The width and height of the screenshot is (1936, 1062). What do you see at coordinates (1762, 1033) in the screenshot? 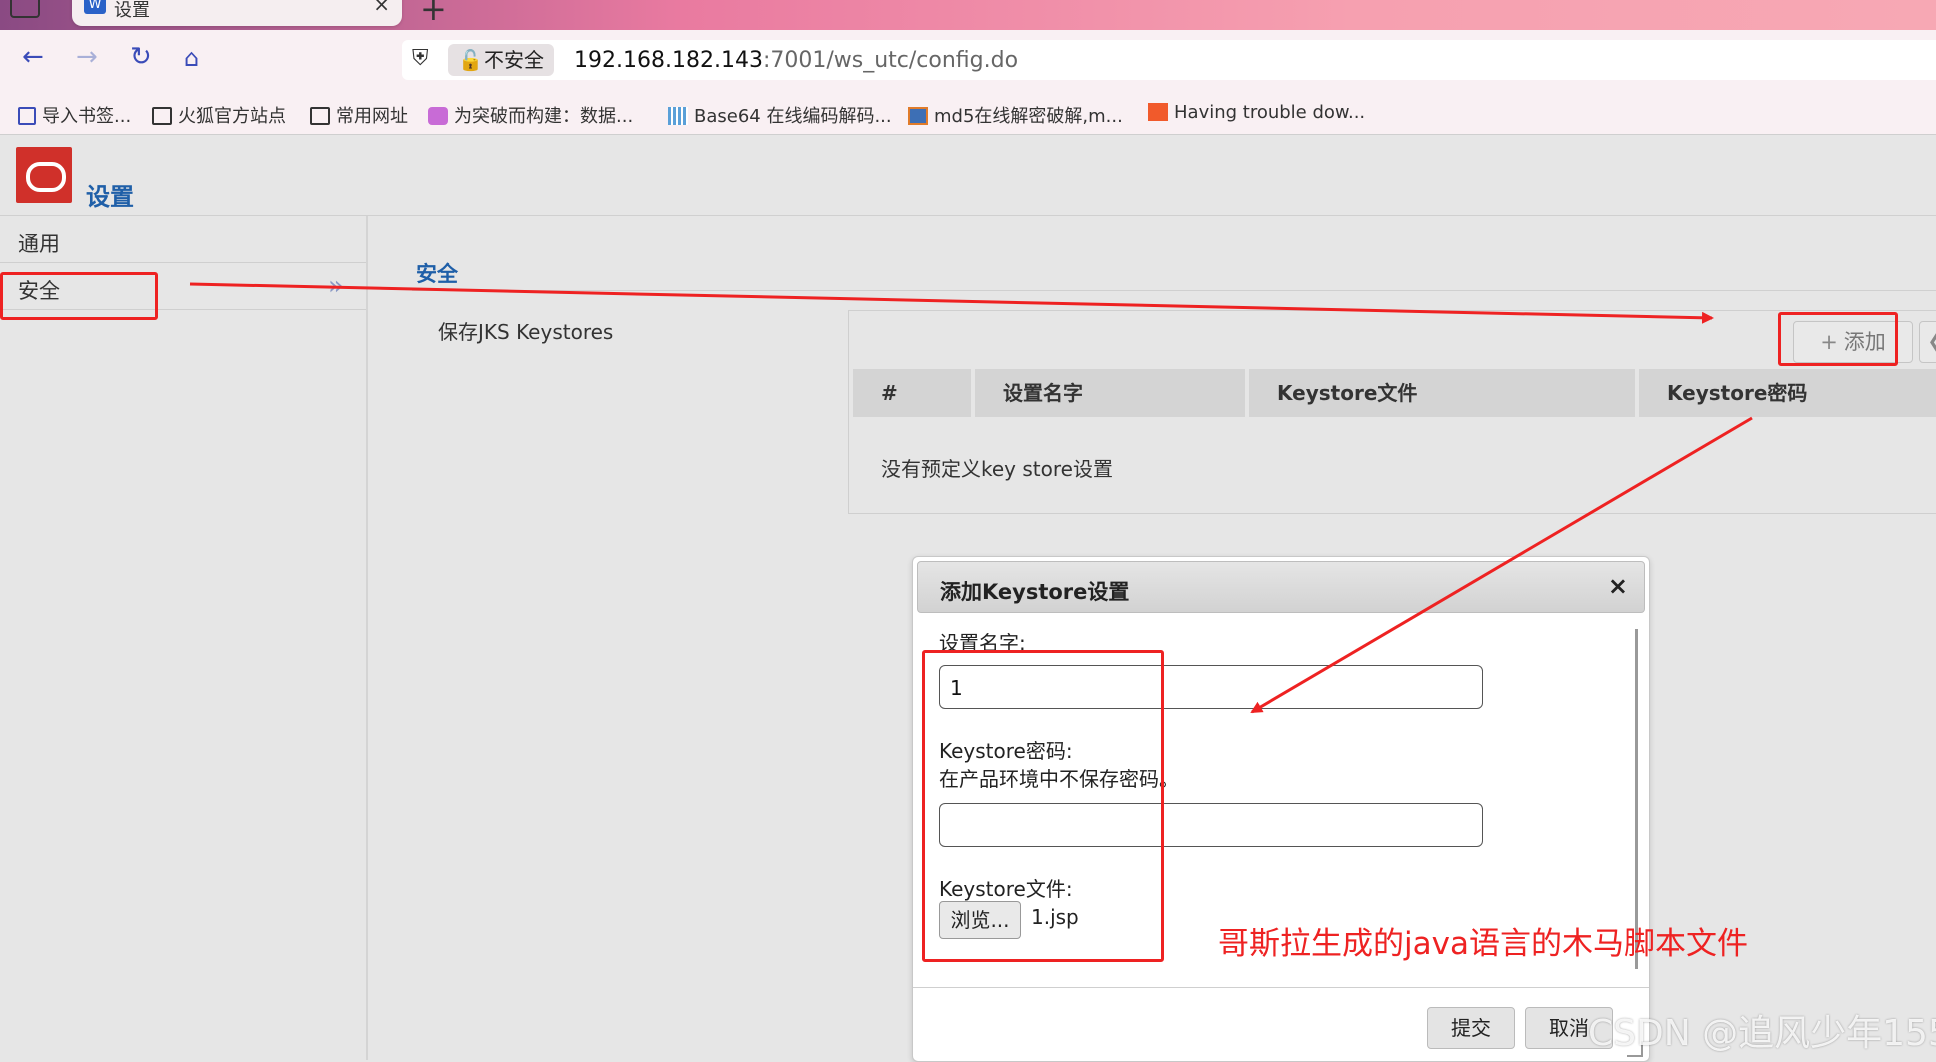
I see `watermark: CSDN @追风少年155` at bounding box center [1762, 1033].